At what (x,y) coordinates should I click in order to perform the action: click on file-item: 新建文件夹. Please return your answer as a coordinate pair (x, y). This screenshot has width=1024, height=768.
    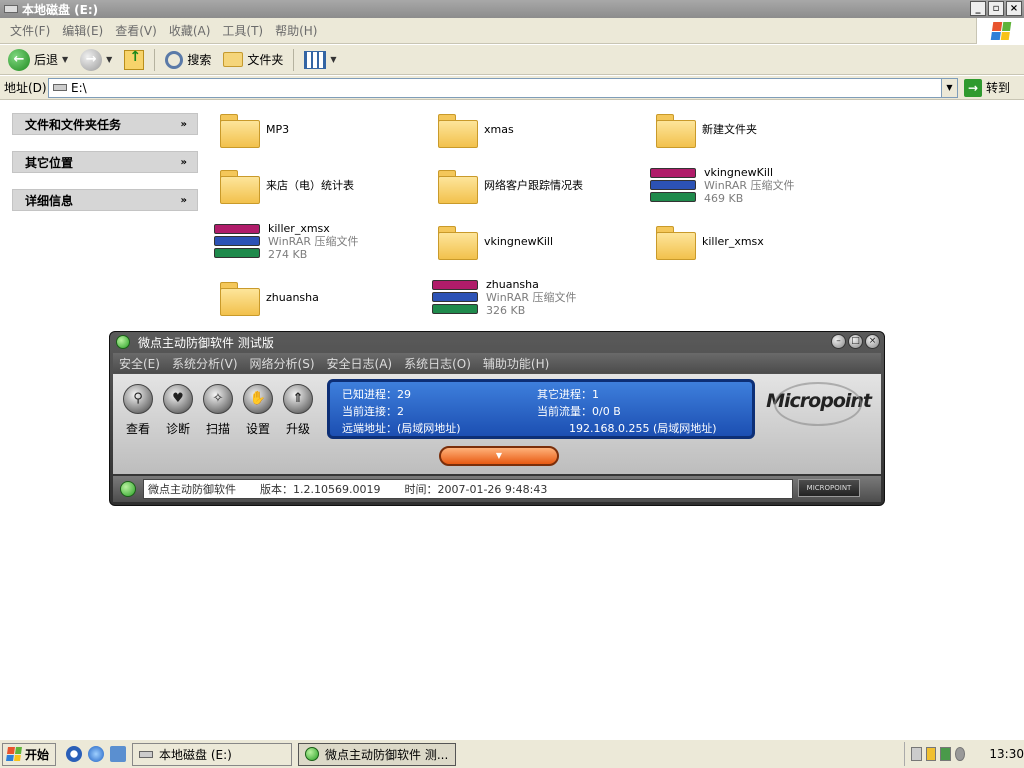
    Looking at the image, I should click on (706, 129).